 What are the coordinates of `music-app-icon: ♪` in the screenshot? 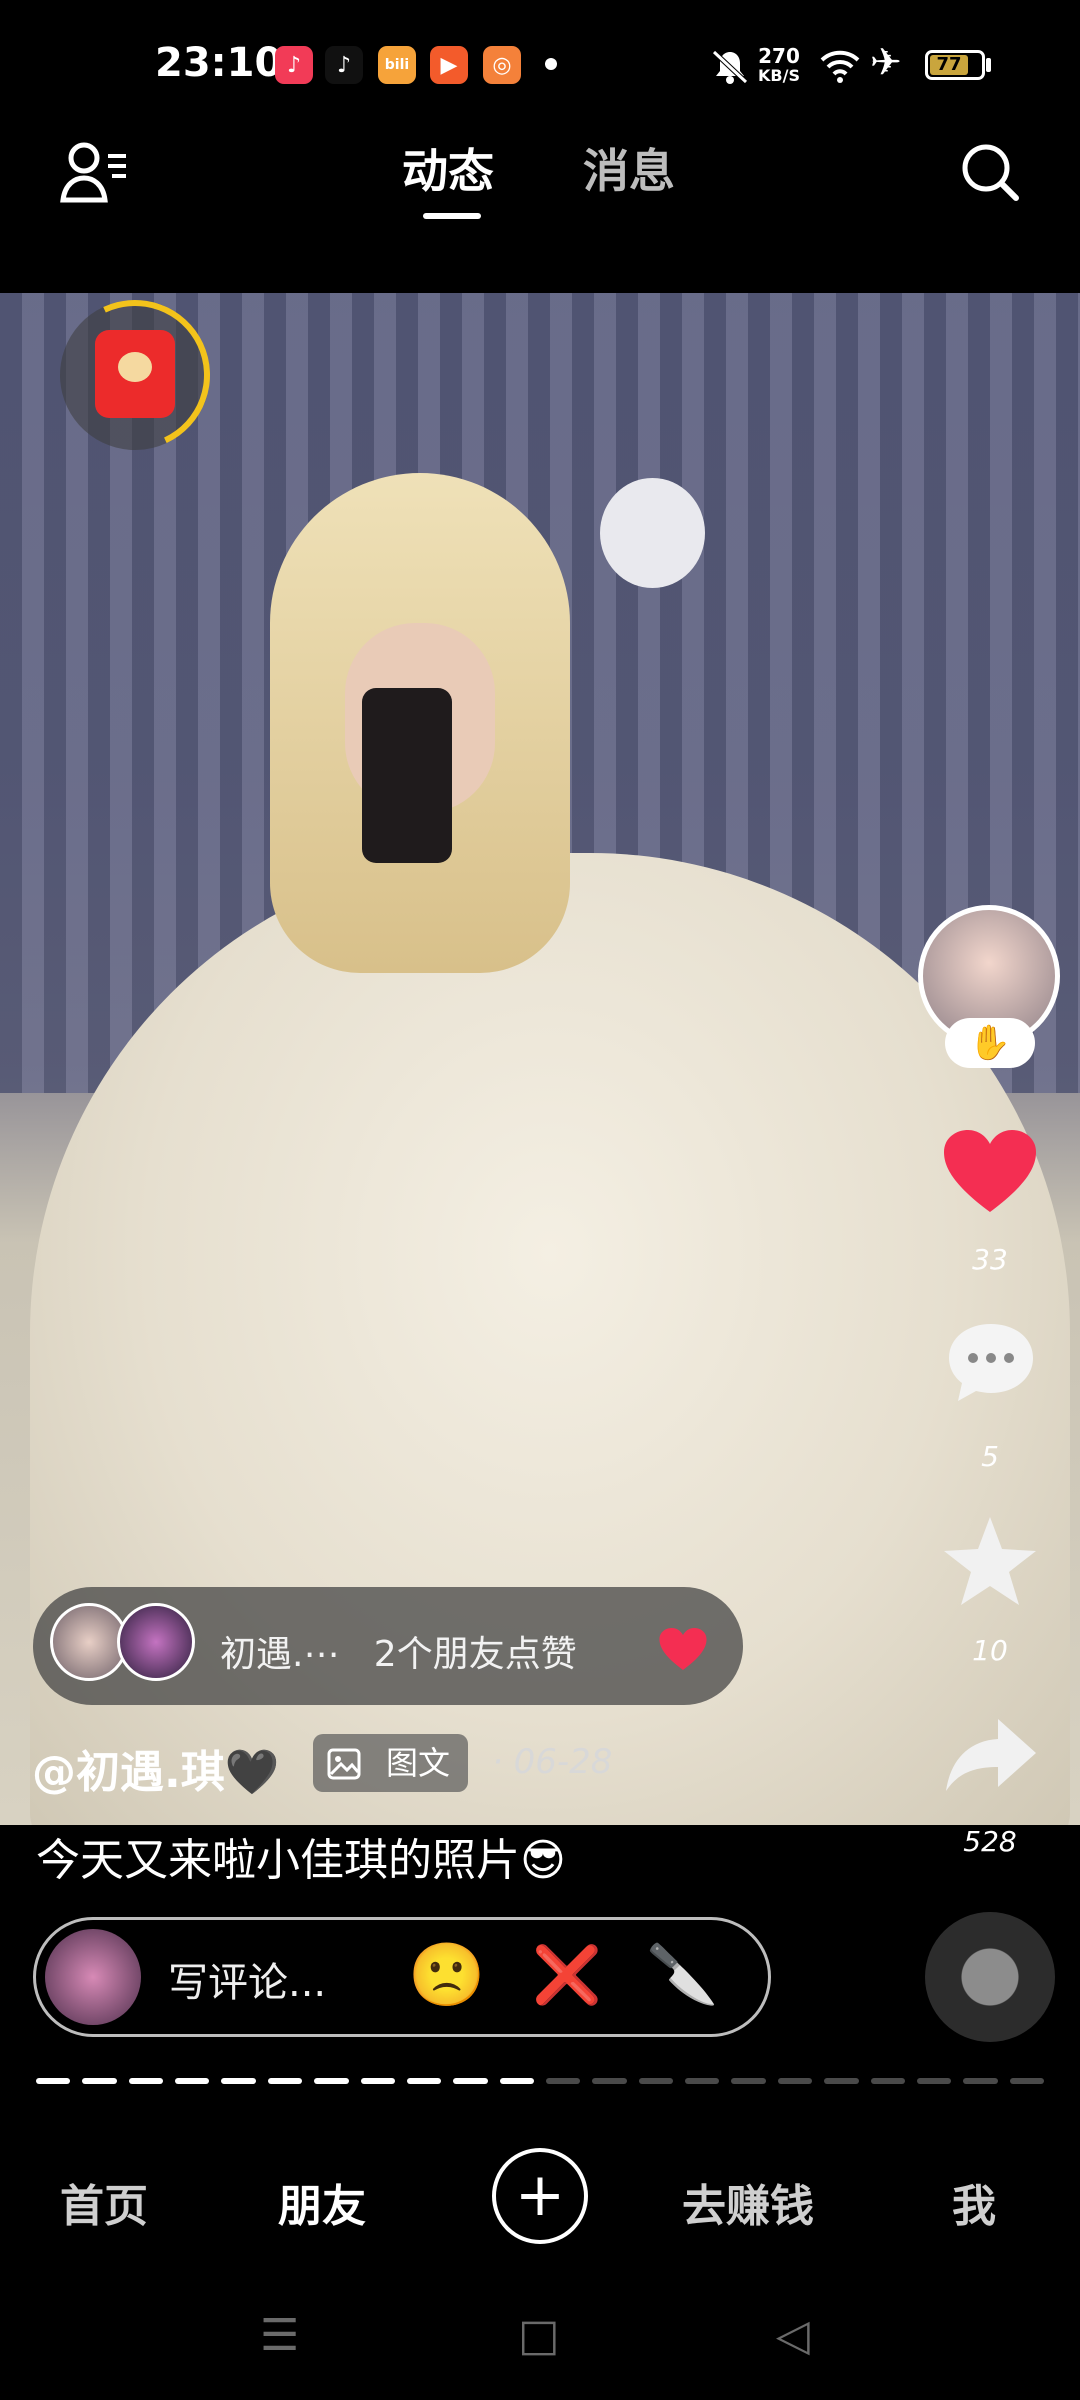 It's located at (294, 65).